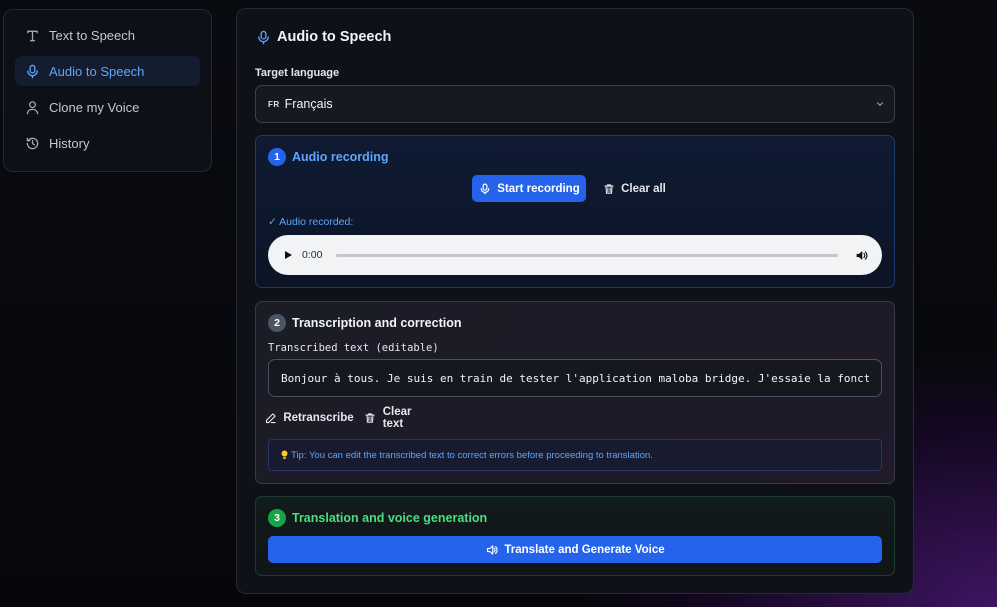 The image size is (997, 607). Describe the element at coordinates (880, 104) in the screenshot. I see `chevron-down-icon` at that location.